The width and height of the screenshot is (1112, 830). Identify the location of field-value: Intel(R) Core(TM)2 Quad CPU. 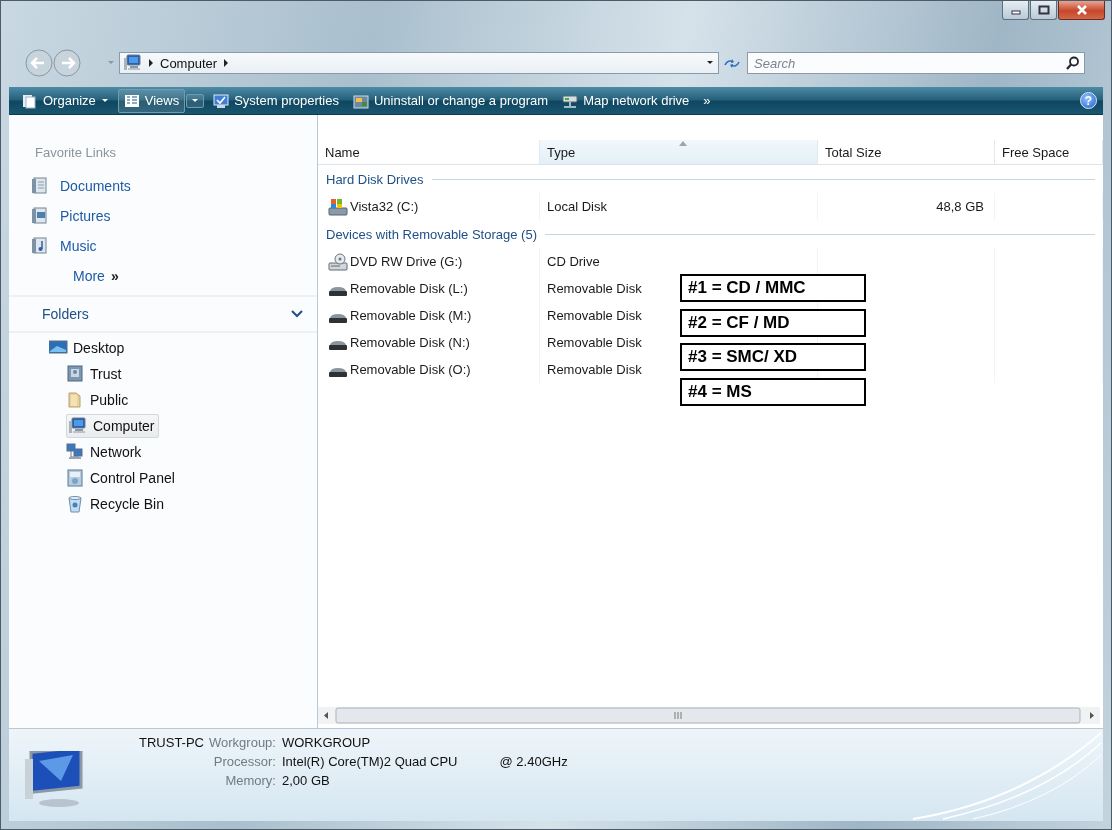
(369, 761).